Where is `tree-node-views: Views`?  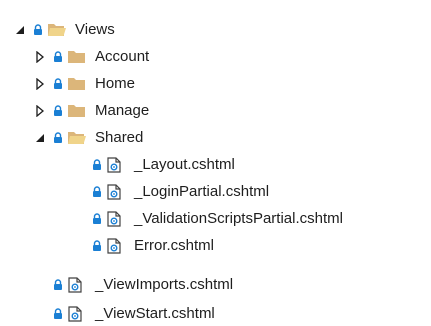
tree-node-views: Views is located at coordinates (64, 30).